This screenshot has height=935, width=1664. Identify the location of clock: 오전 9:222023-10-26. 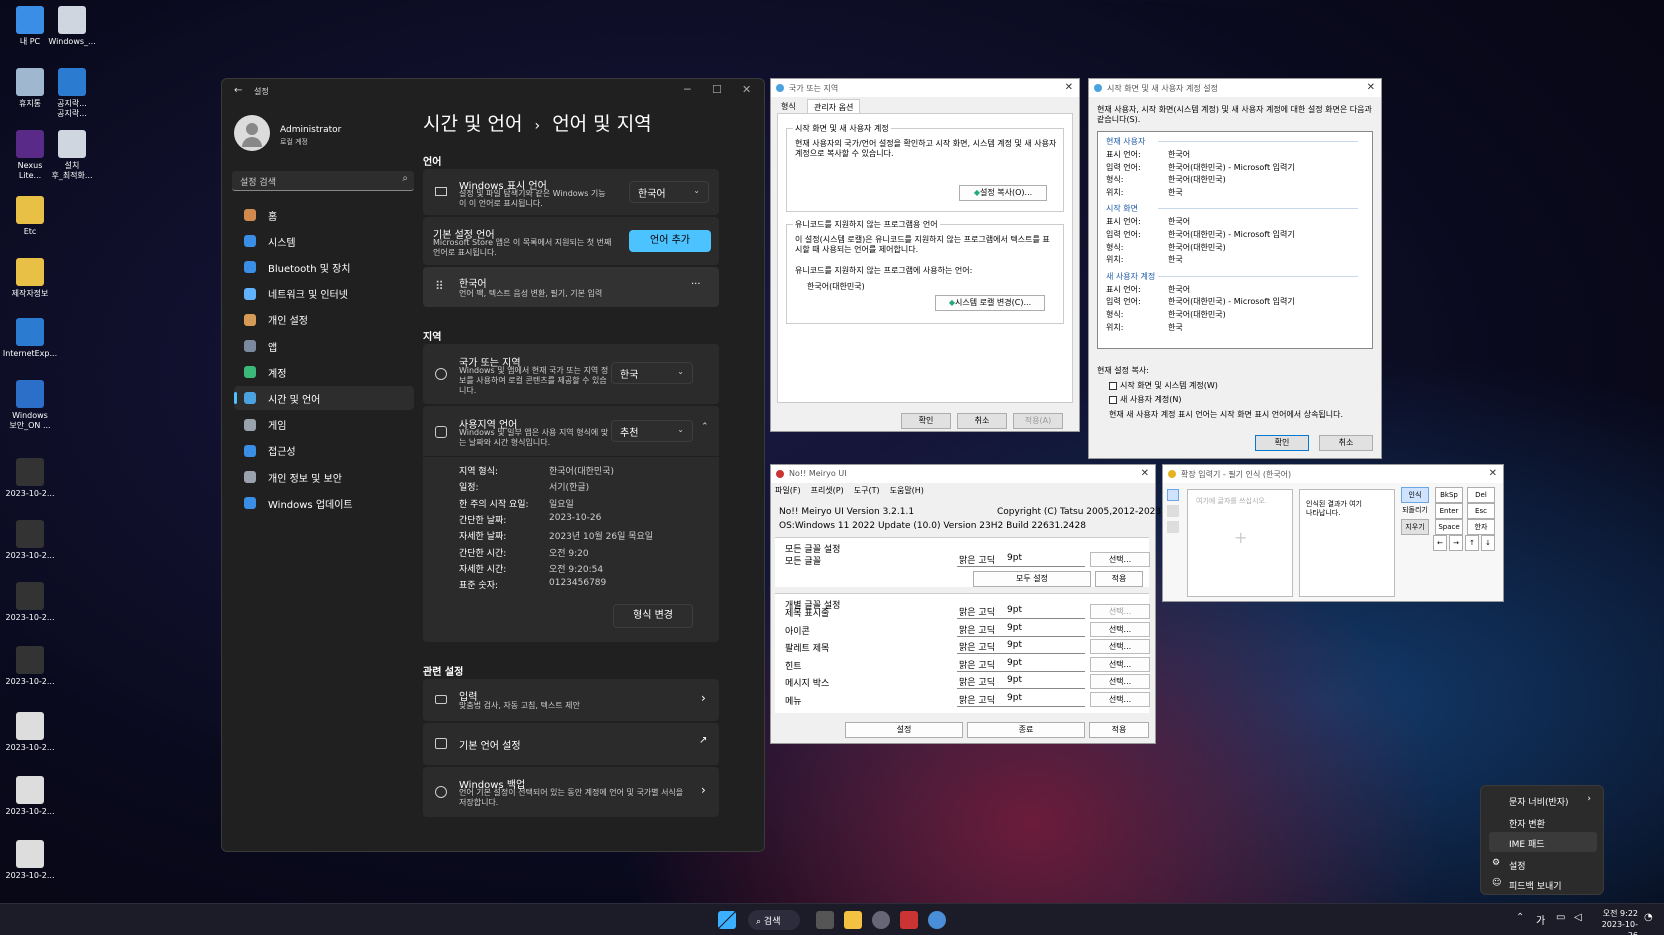
(1617, 921).